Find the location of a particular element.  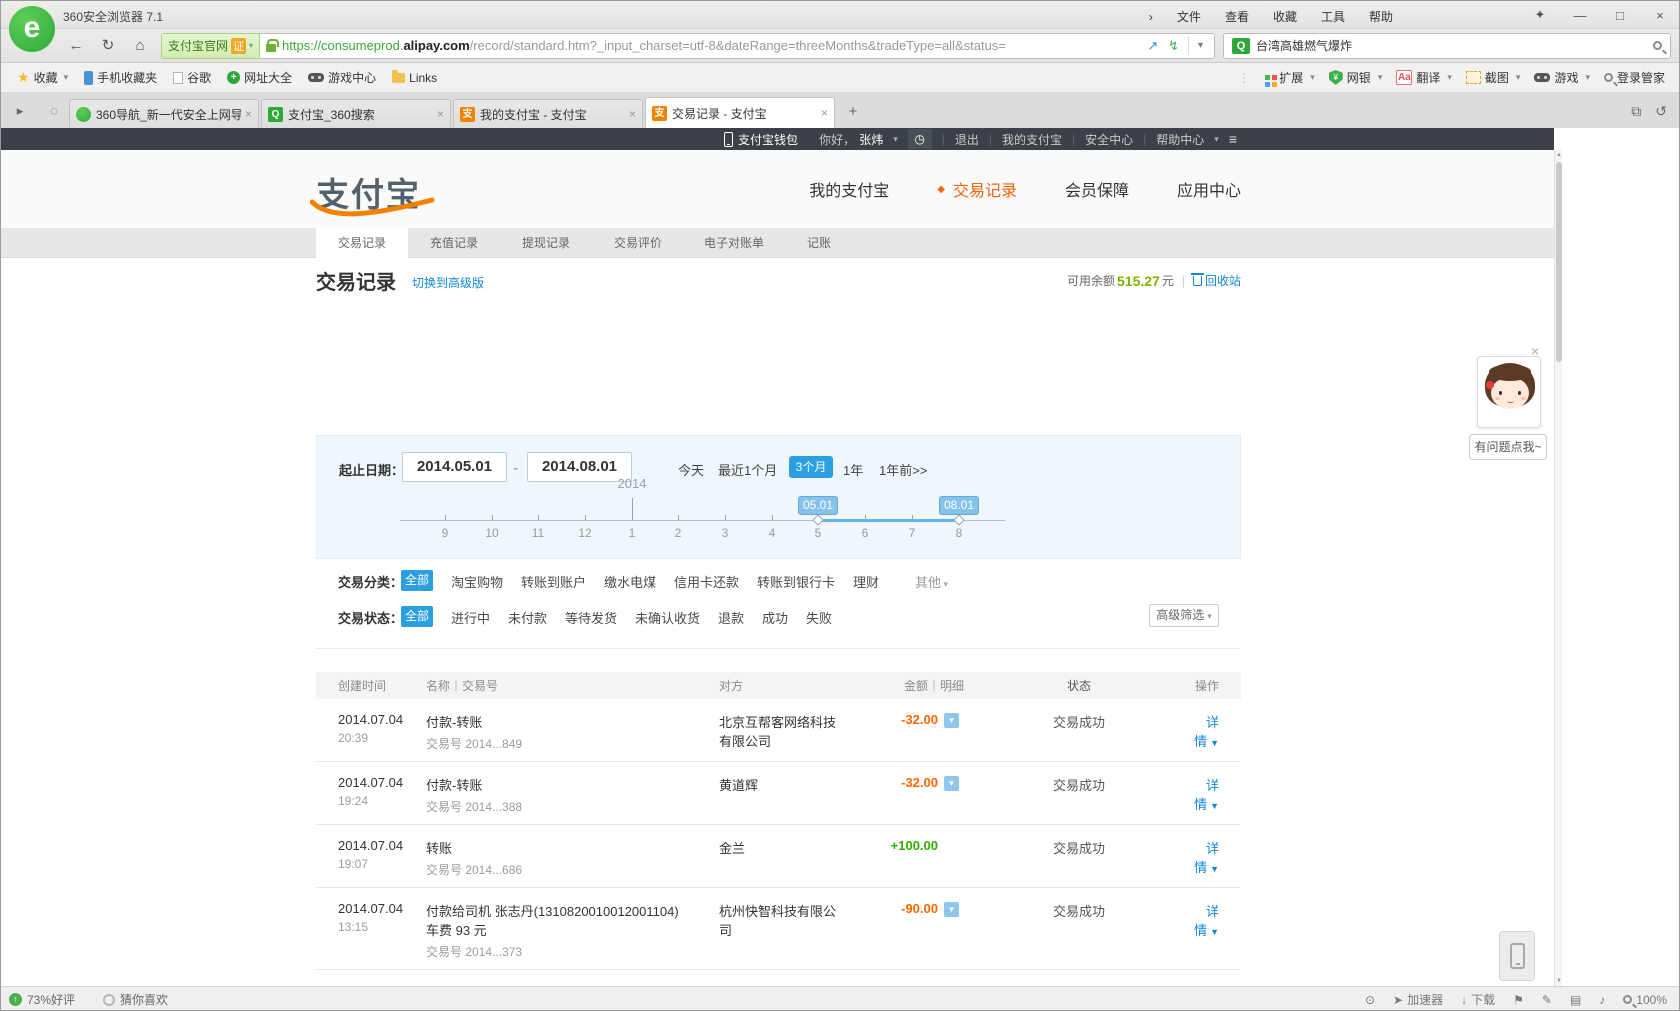

bookmark-sites: + 网址大全 is located at coordinates (259, 77).